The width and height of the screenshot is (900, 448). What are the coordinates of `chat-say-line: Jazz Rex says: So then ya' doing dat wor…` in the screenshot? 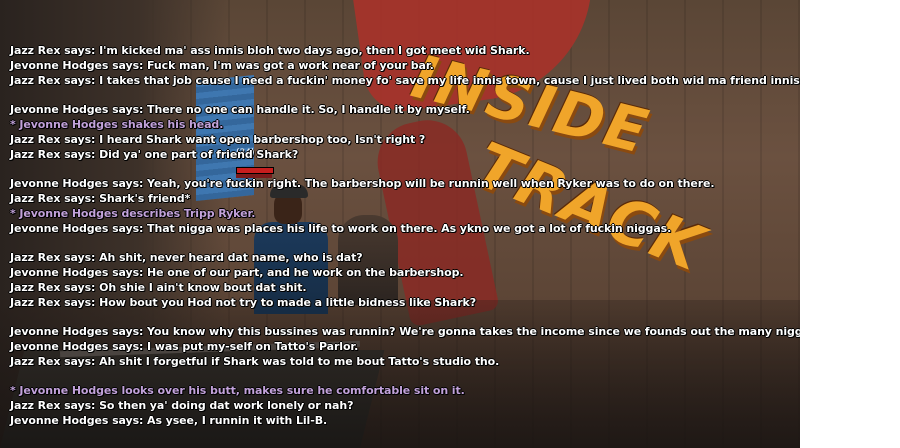 It's located at (182, 405).